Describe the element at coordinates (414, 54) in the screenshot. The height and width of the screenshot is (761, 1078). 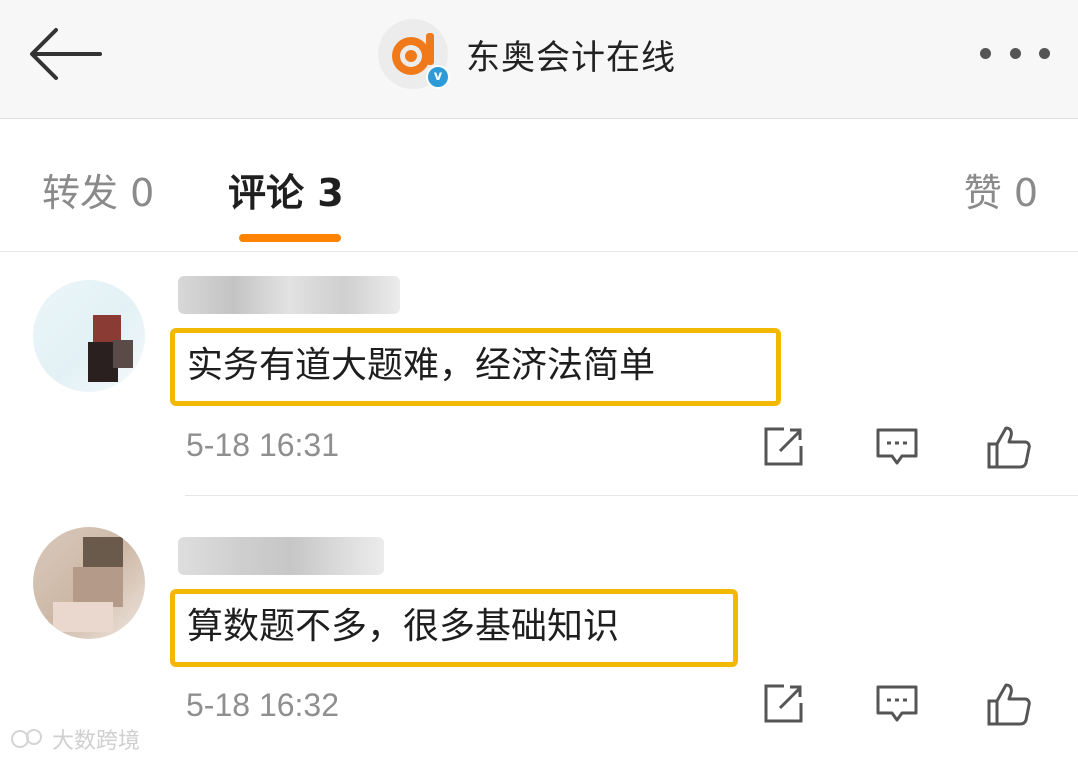
I see `account-avatar: v` at that location.